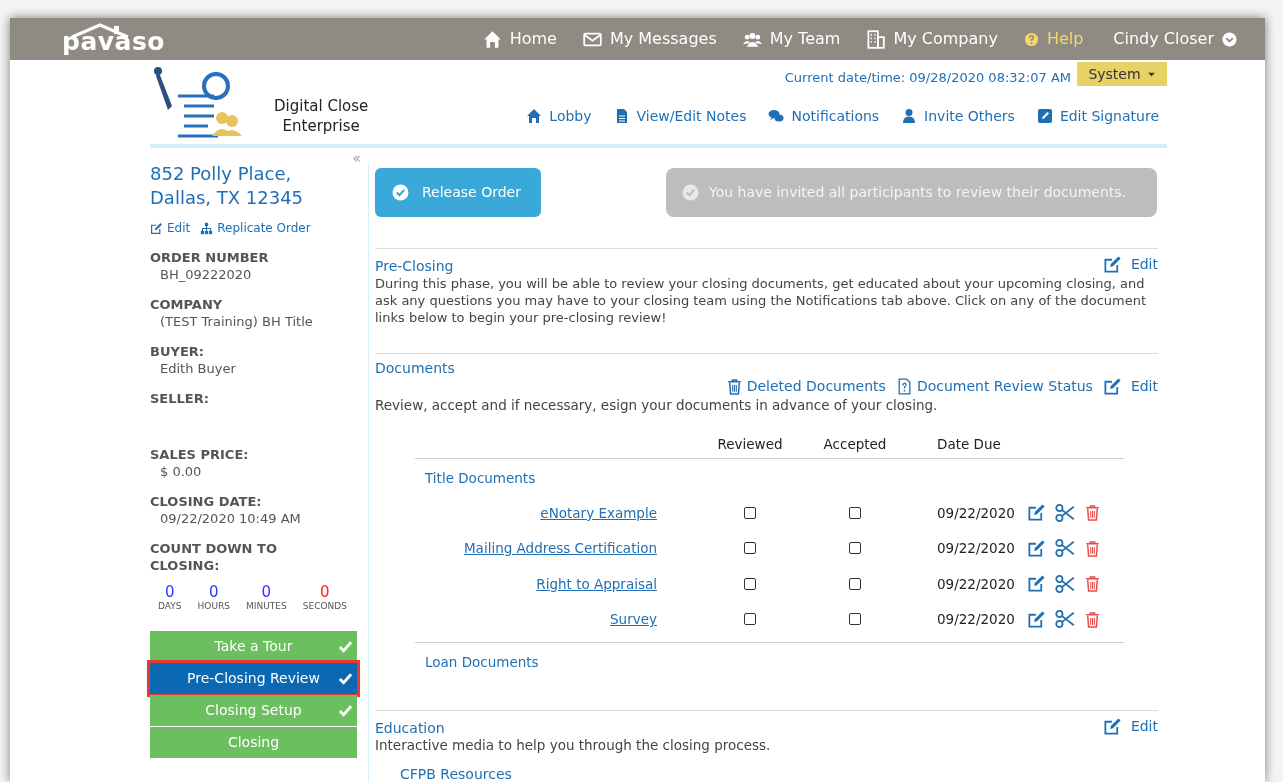  What do you see at coordinates (969, 444) in the screenshot?
I see `column-header: Date Due` at bounding box center [969, 444].